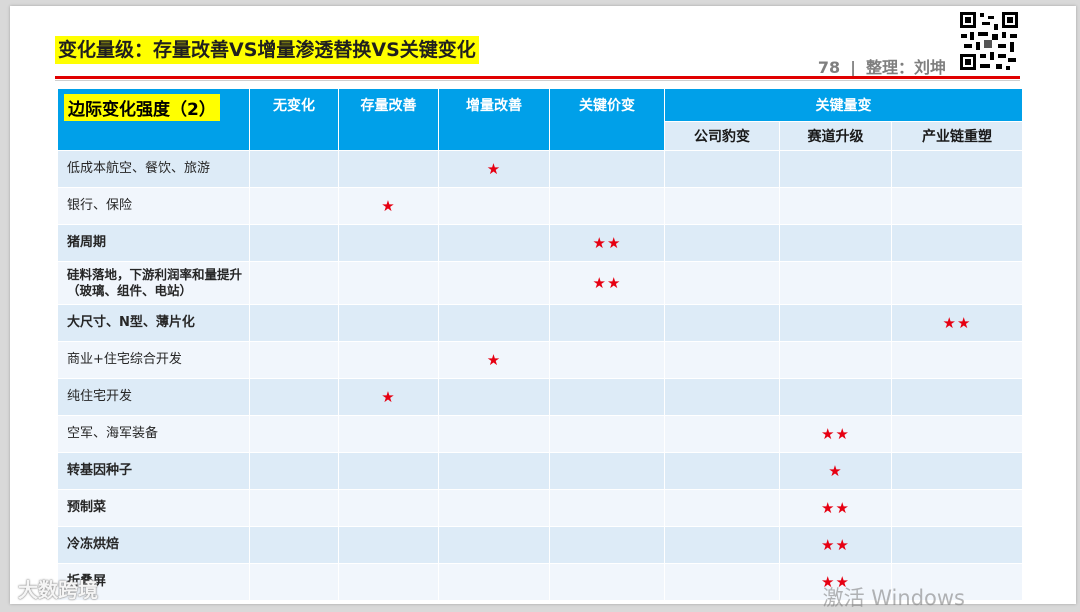 The width and height of the screenshot is (1080, 612). Describe the element at coordinates (142, 107) in the screenshot. I see `corner-label: 边际变化强度（2）` at that location.